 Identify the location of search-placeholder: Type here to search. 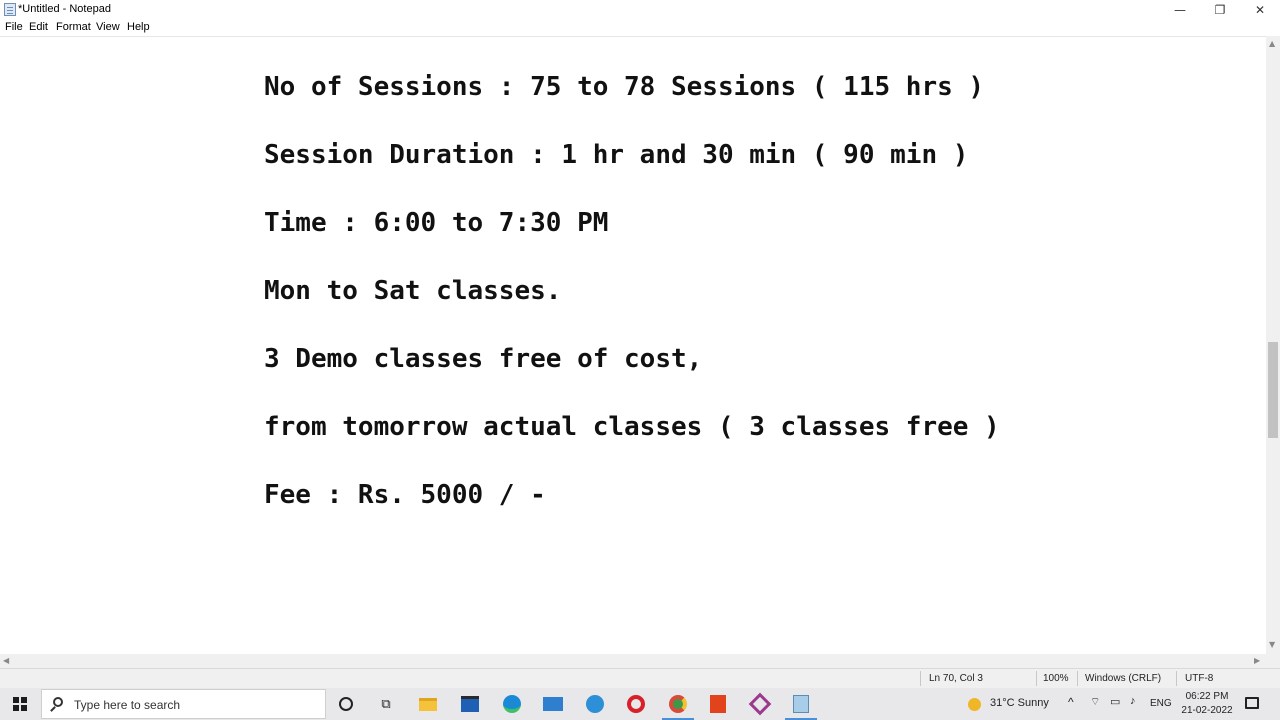
(127, 705).